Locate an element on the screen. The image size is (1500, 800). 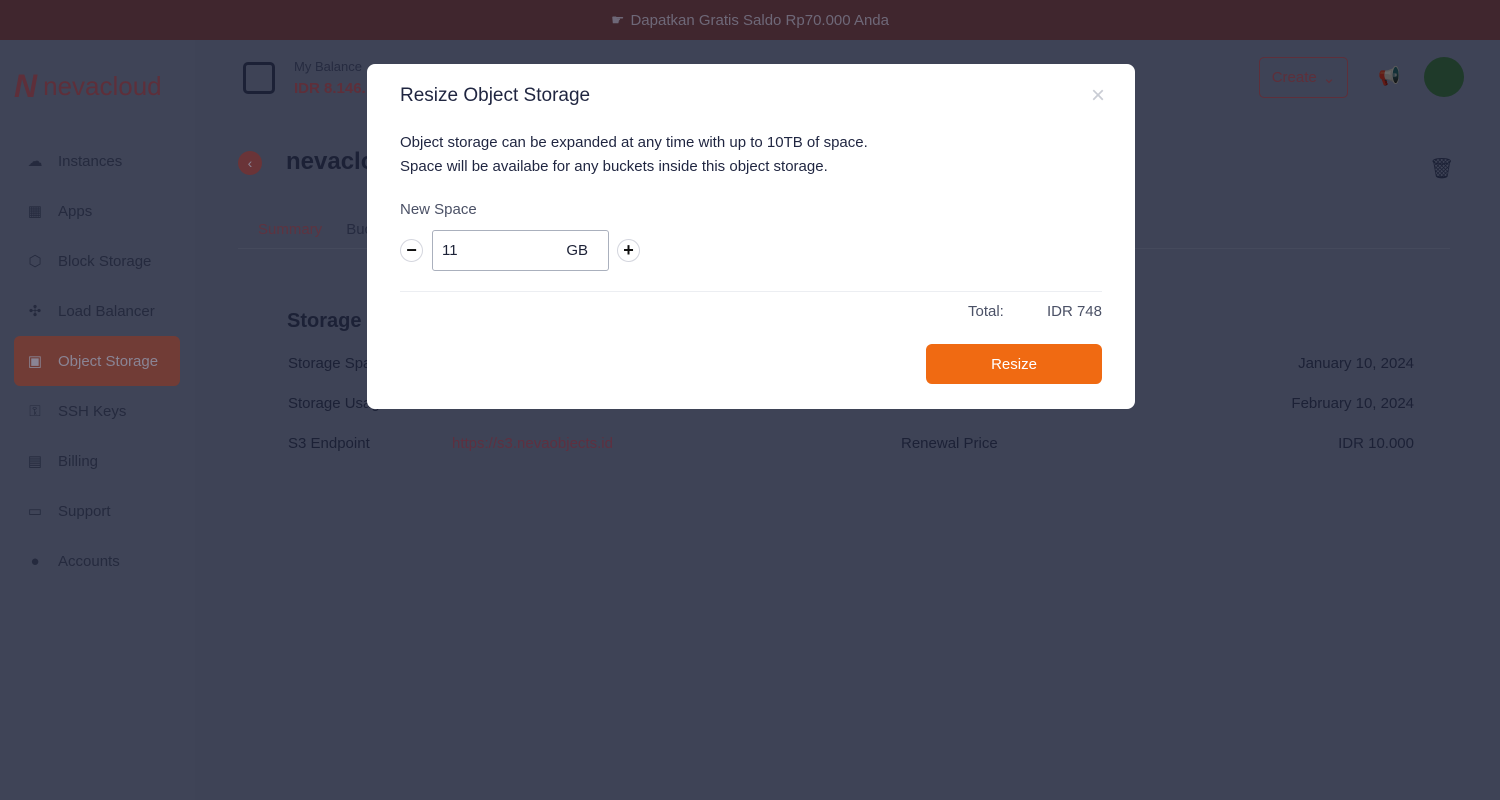
row-value: January 10, 2024 is located at coordinates (1356, 363).